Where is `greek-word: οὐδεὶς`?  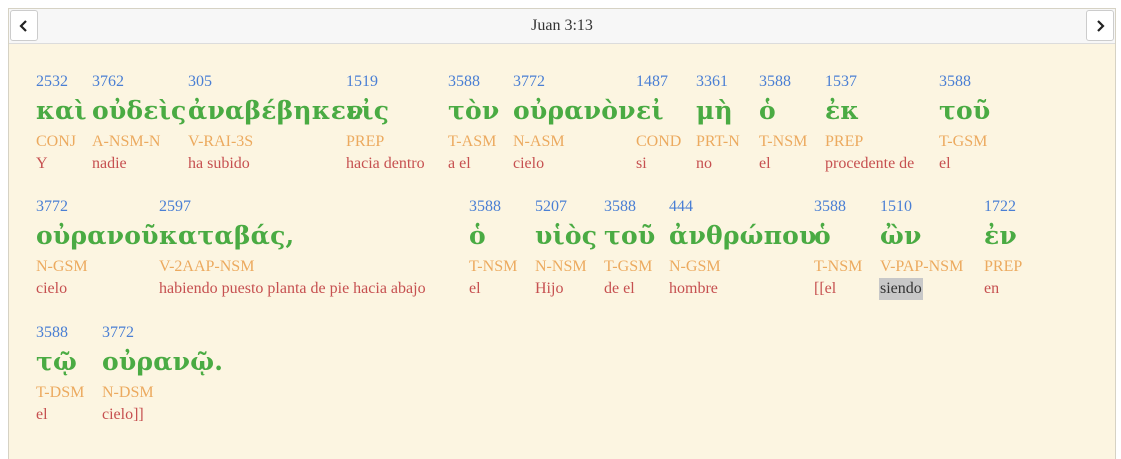
greek-word: οὐδεὶς is located at coordinates (139, 110).